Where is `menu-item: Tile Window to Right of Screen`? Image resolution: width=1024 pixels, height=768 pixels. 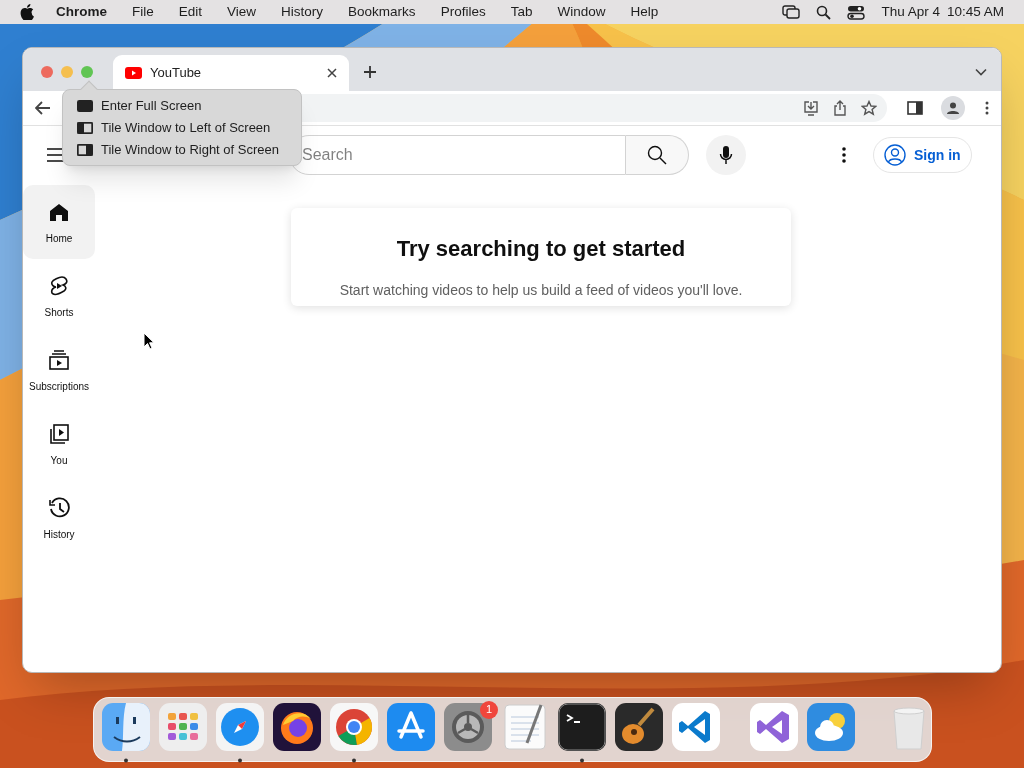 menu-item: Tile Window to Right of Screen is located at coordinates (182, 149).